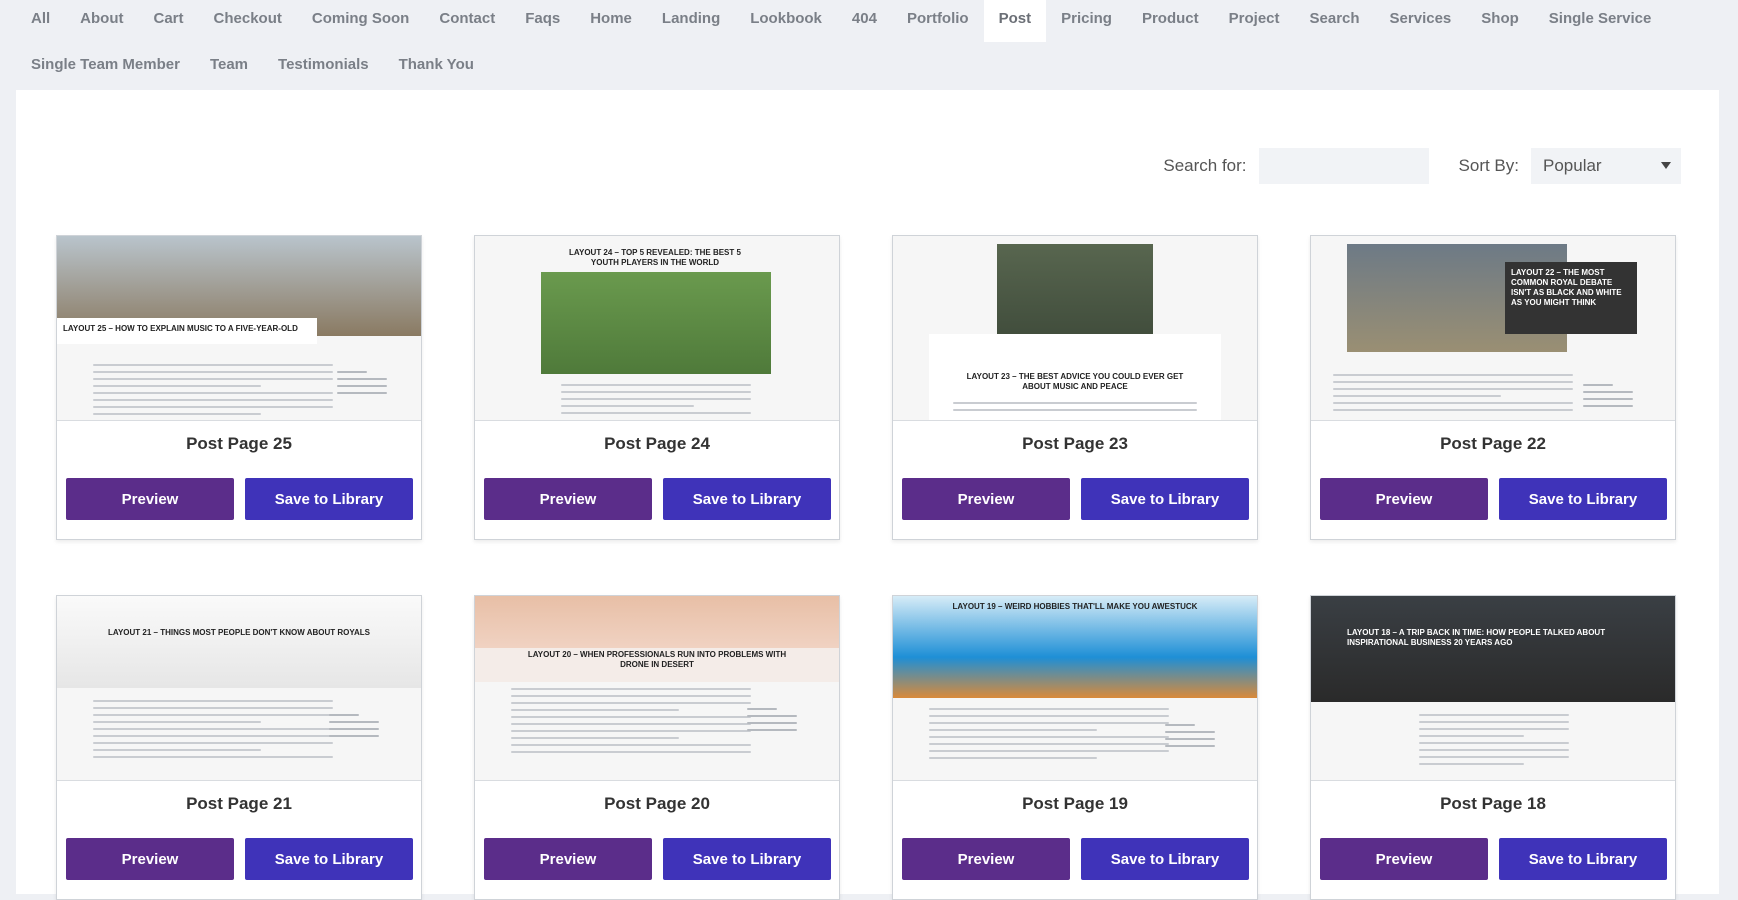 The image size is (1738, 900). I want to click on tab-faqs: Faqs, so click(542, 21).